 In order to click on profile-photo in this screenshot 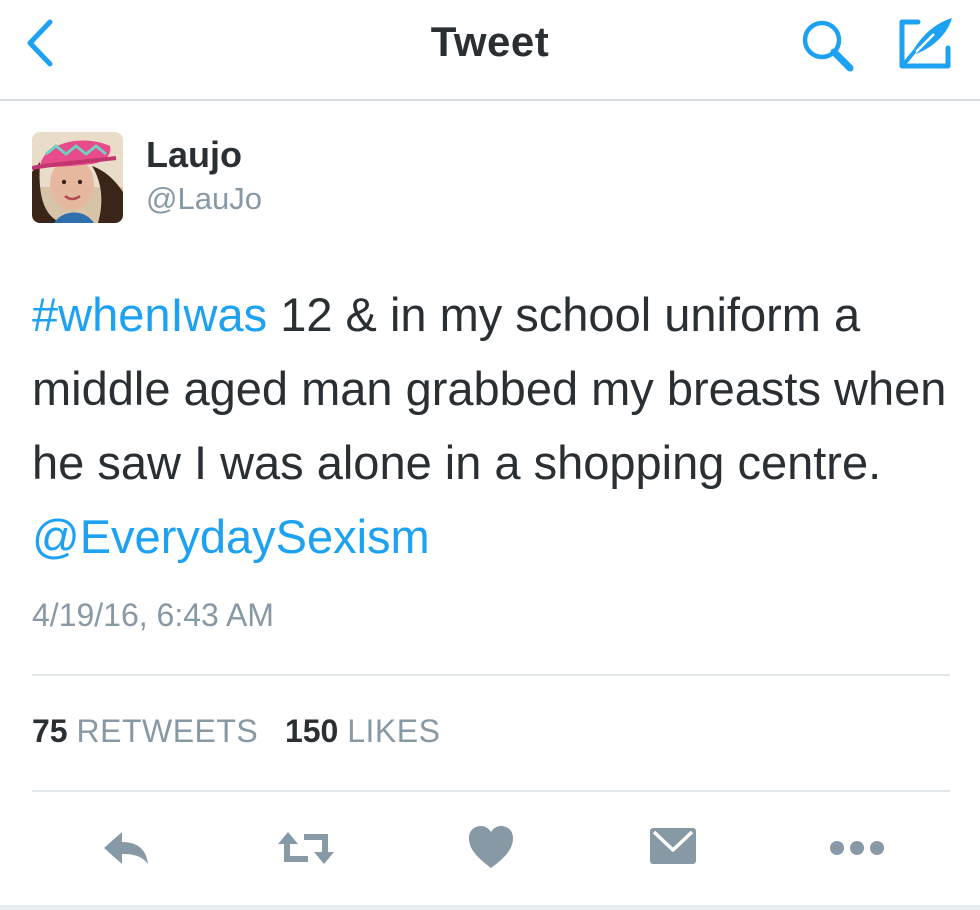, I will do `click(77, 177)`.